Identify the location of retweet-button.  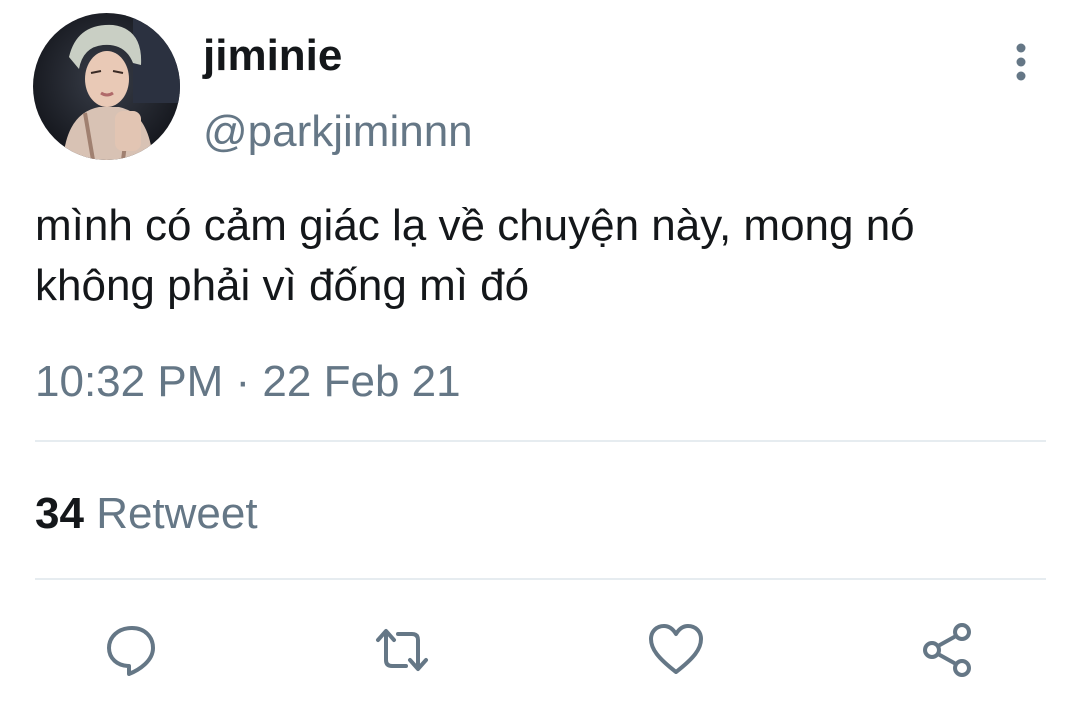
(402, 650).